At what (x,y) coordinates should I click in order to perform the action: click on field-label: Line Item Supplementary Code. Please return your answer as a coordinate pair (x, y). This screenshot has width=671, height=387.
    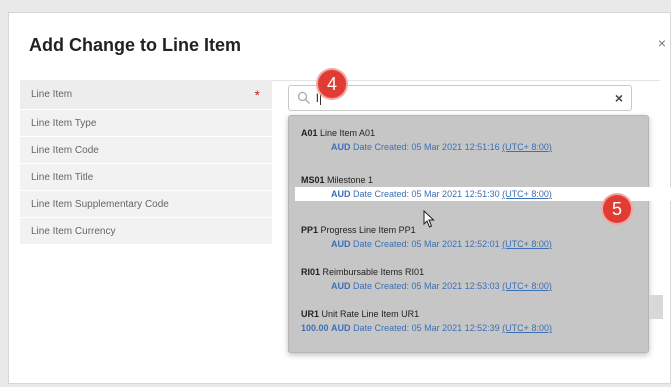
    Looking at the image, I should click on (100, 204).